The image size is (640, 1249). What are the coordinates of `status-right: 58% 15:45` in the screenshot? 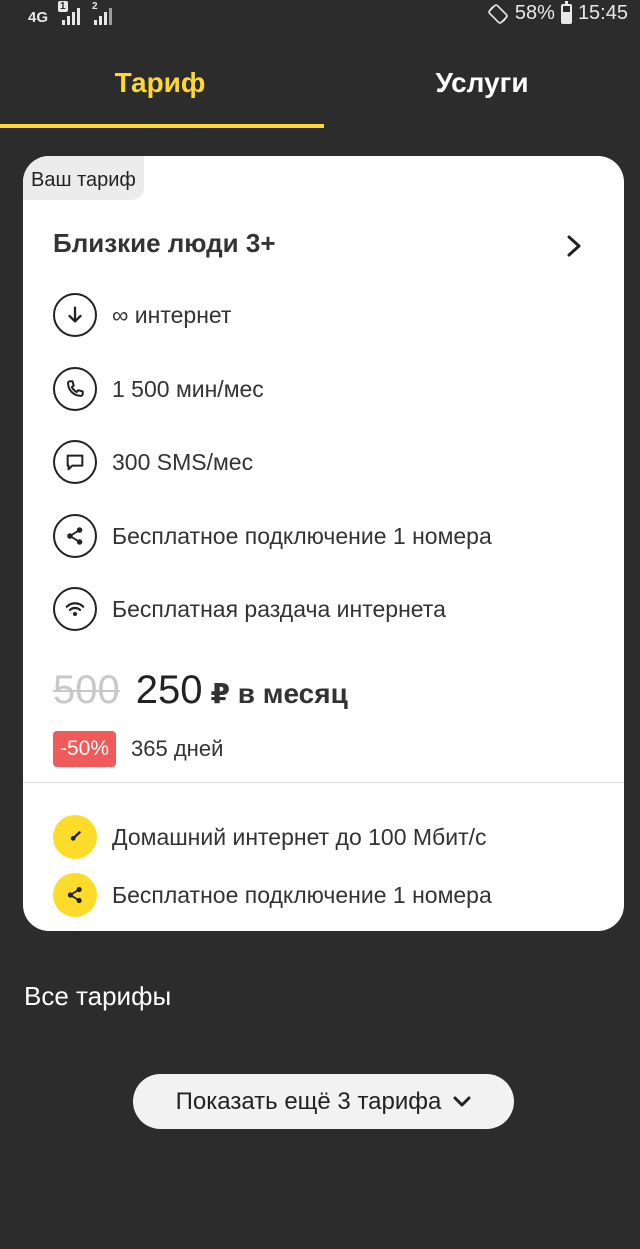 It's located at (557, 12).